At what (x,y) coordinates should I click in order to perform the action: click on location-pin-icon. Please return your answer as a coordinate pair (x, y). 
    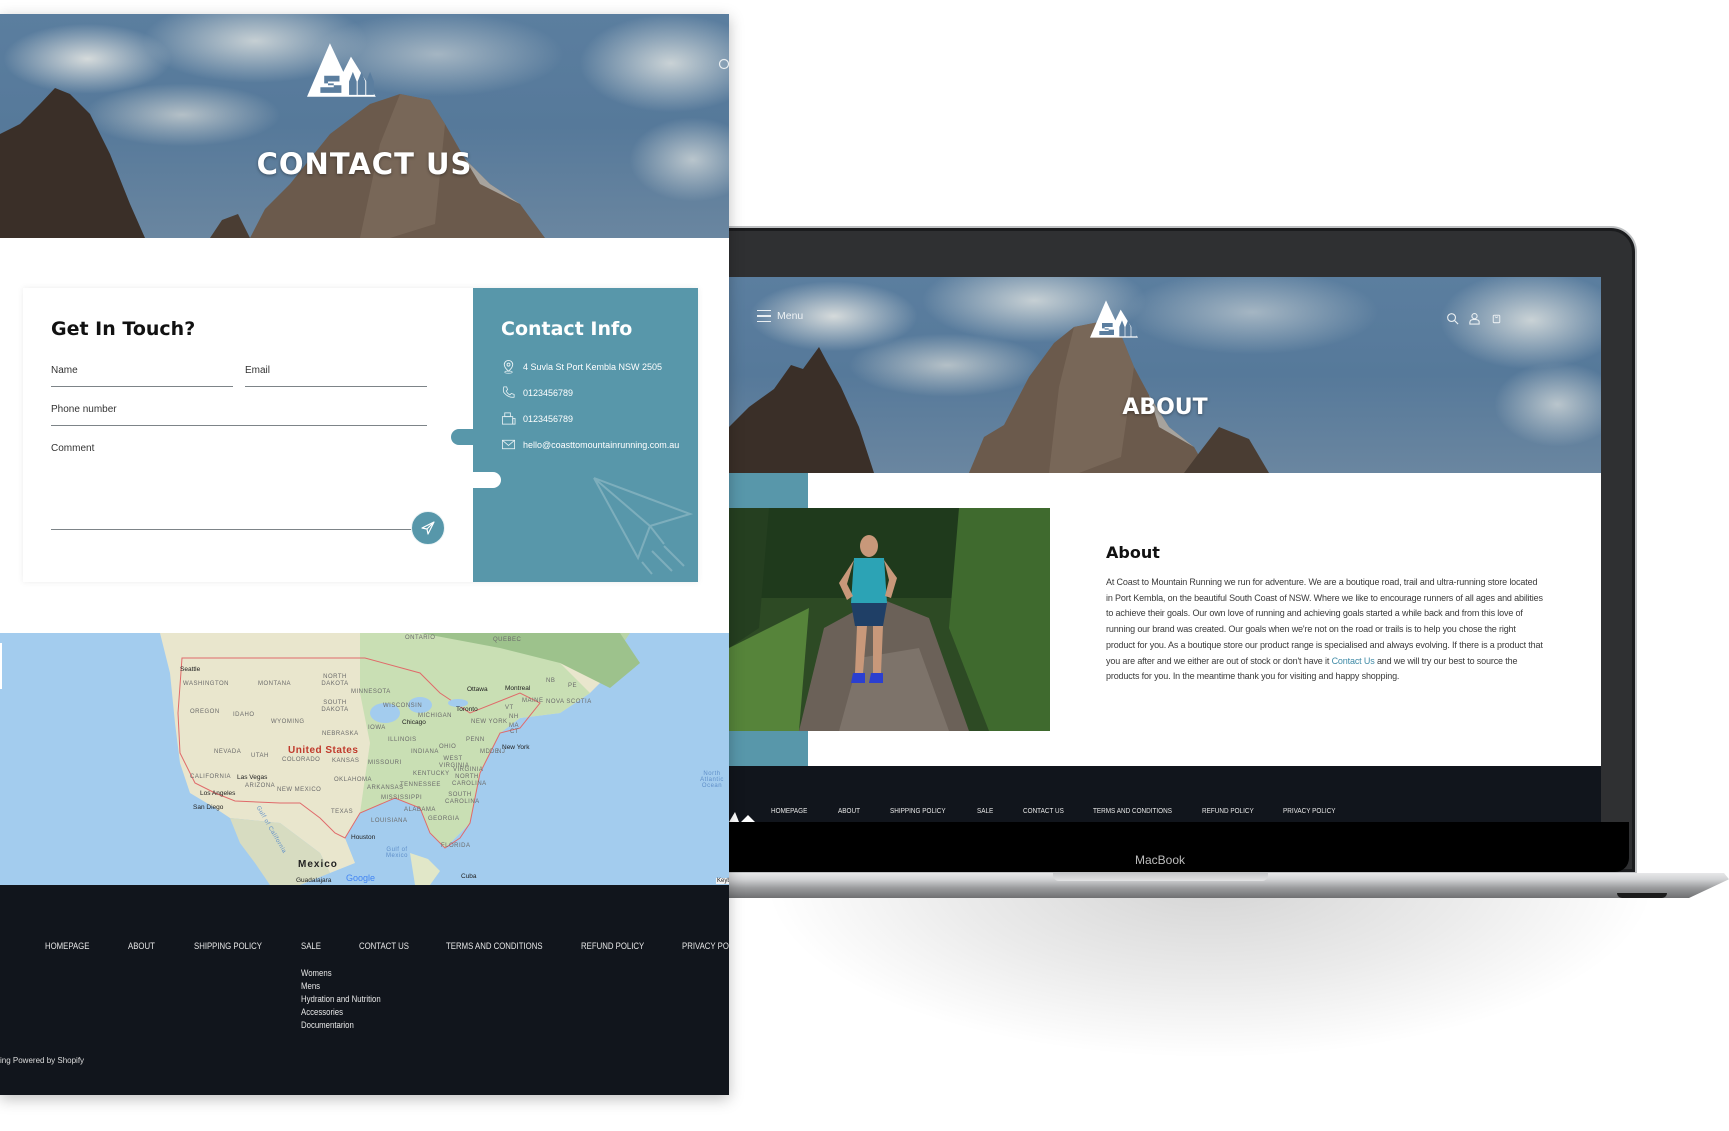
    Looking at the image, I should click on (508, 366).